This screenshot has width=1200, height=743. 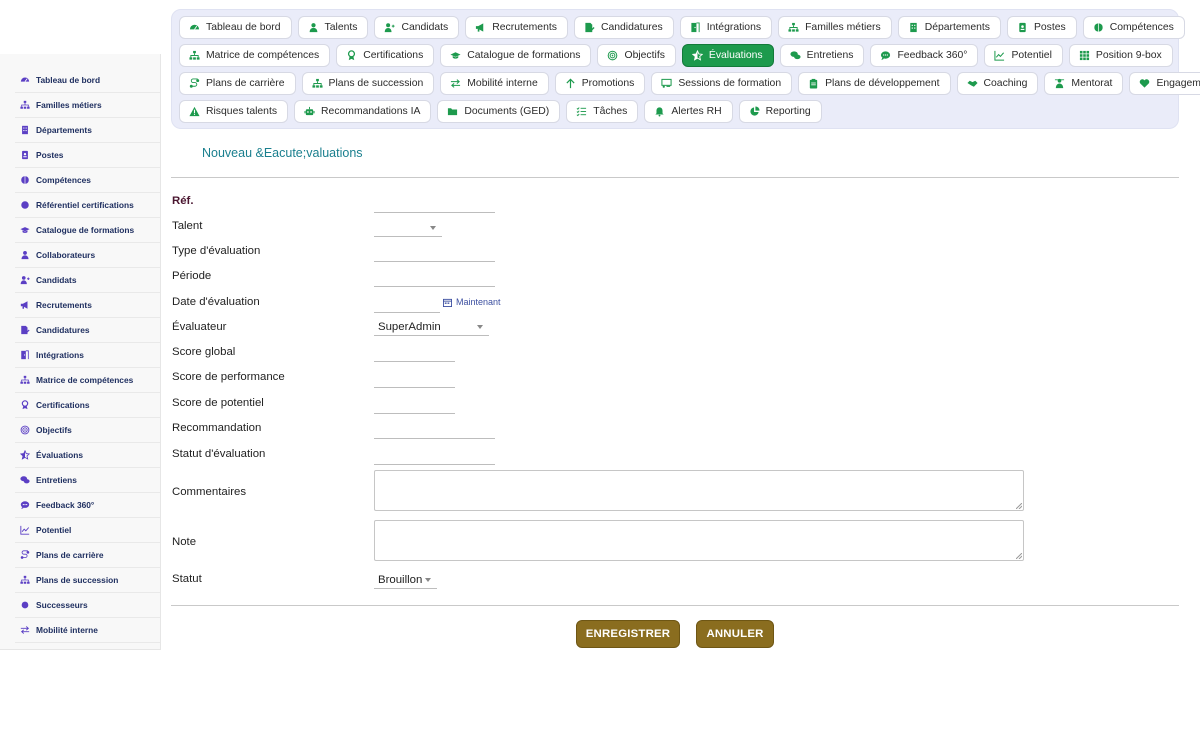 What do you see at coordinates (997, 83) in the screenshot?
I see `menu-tab-coaching: Coaching` at bounding box center [997, 83].